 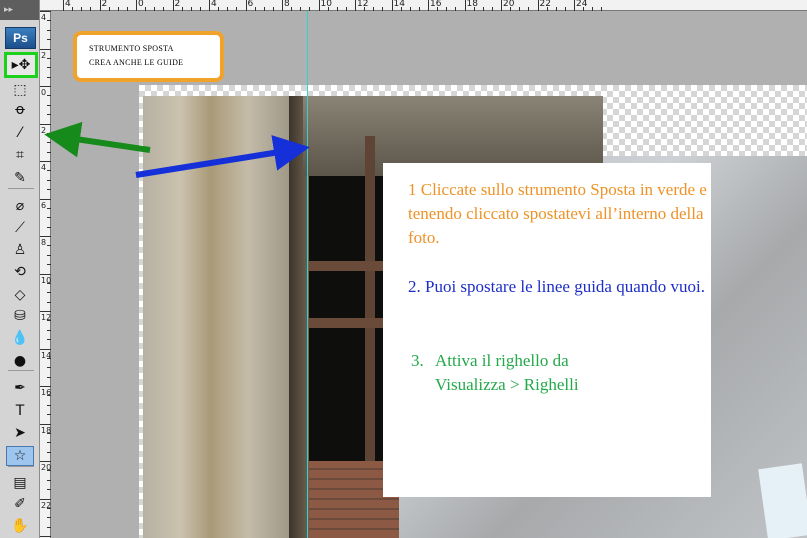 I want to click on ruler-label: 8, so click(x=287, y=4).